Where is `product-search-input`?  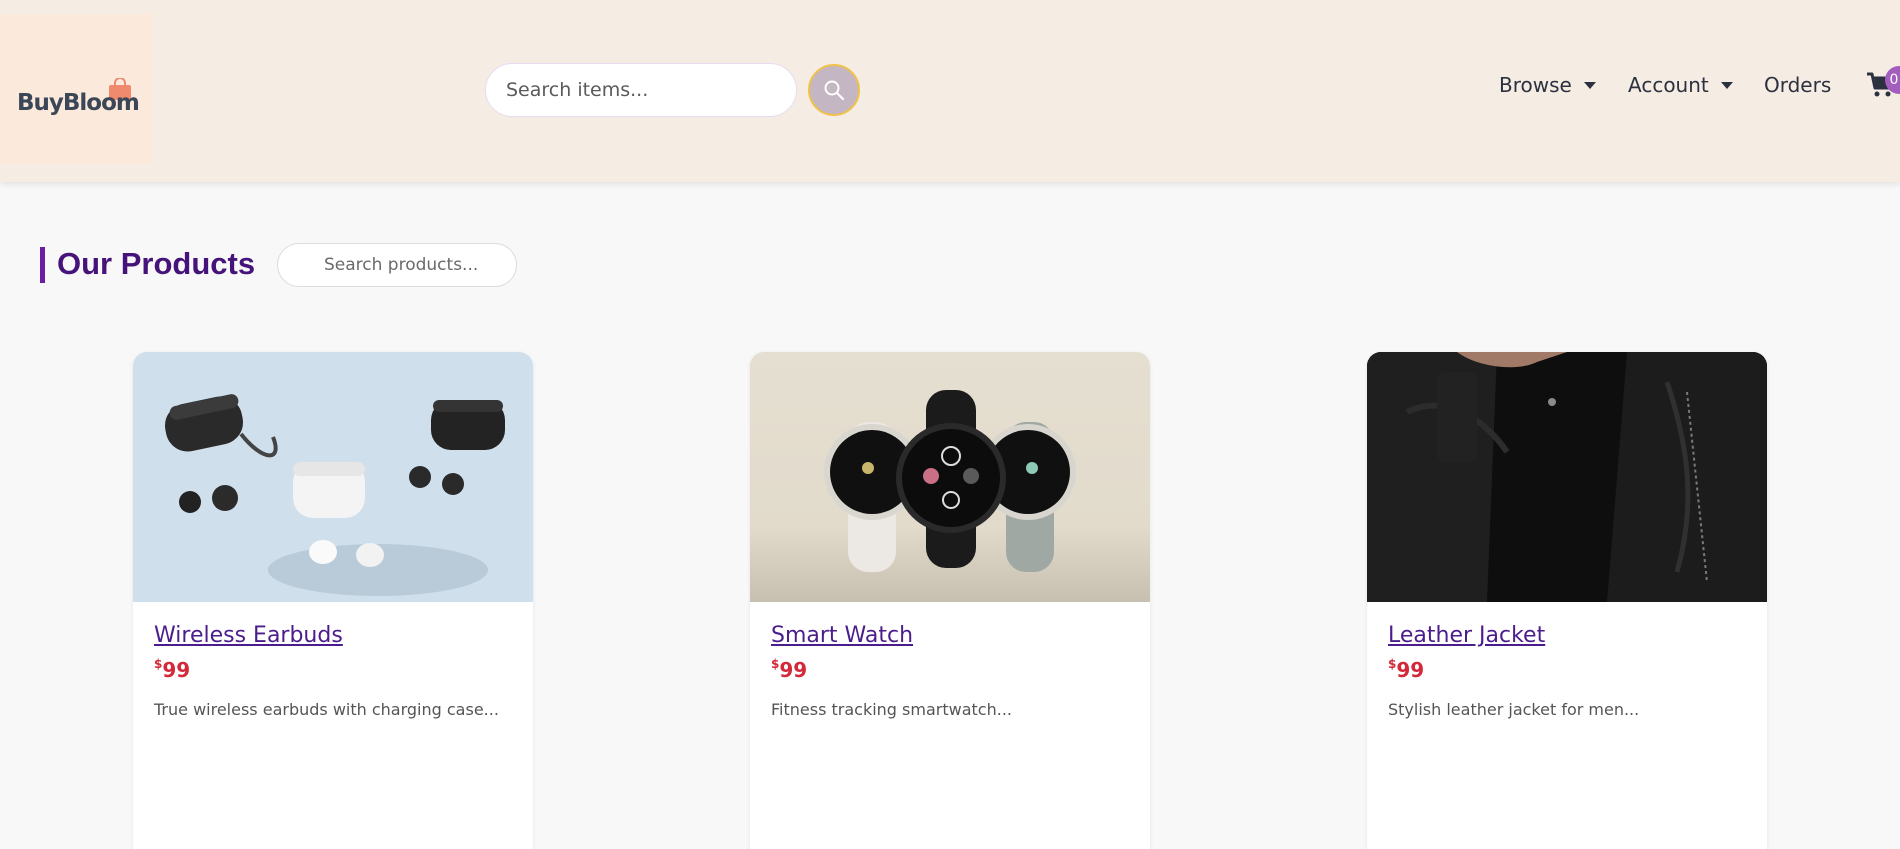 product-search-input is located at coordinates (397, 265).